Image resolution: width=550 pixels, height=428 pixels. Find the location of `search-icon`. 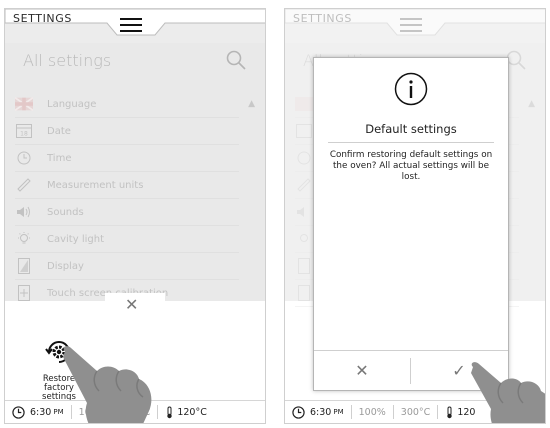

search-icon is located at coordinates (236, 60).